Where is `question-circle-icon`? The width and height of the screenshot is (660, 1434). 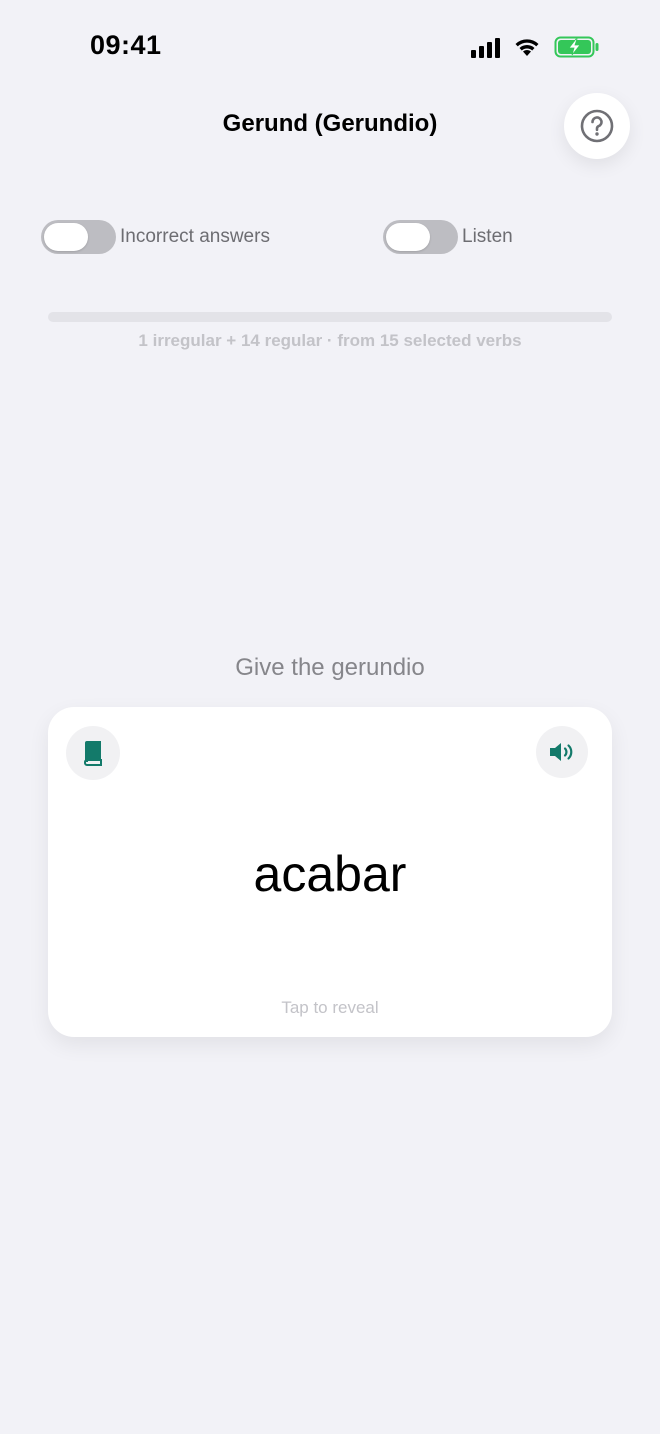
question-circle-icon is located at coordinates (597, 126).